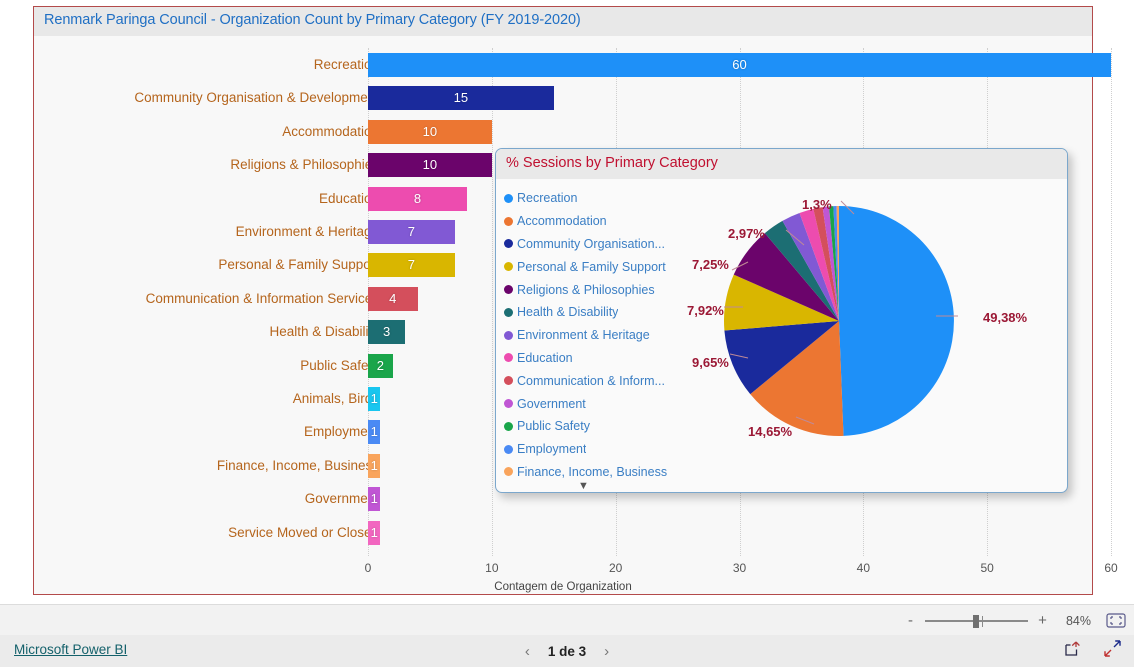 Image resolution: width=1134 pixels, height=667 pixels. What do you see at coordinates (1072, 651) in the screenshot?
I see `share-export-icon` at bounding box center [1072, 651].